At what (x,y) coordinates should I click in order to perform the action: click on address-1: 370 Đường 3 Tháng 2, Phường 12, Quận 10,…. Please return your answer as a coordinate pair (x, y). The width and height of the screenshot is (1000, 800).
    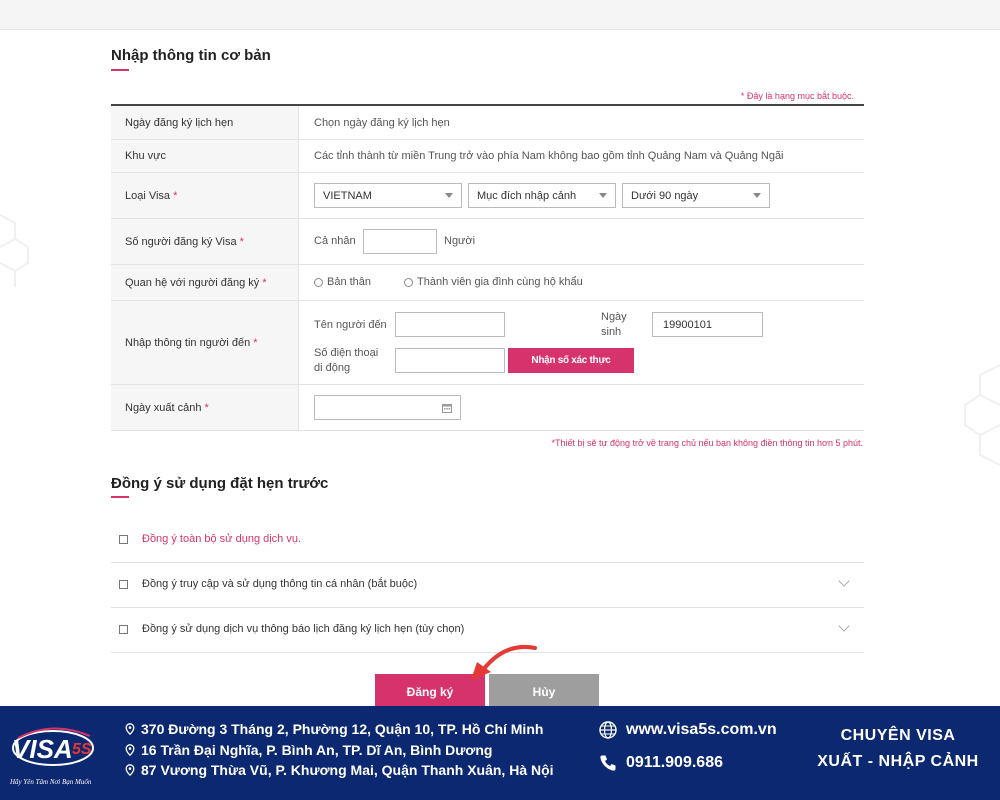
    Looking at the image, I should click on (334, 729).